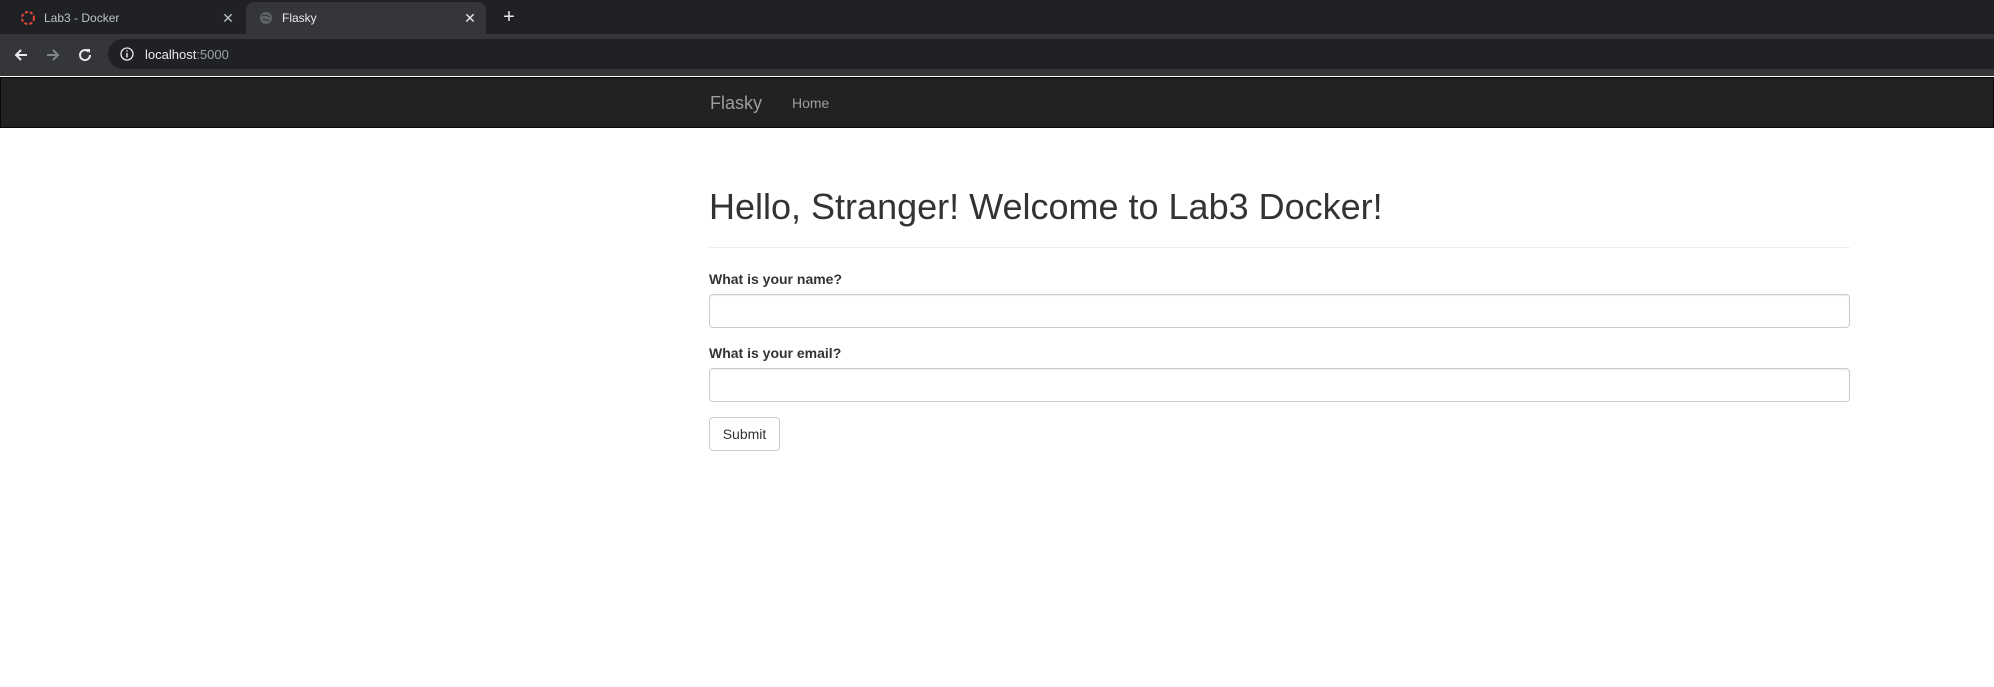 The height and width of the screenshot is (687, 1994). I want to click on email-label: What is your email?, so click(775, 353).